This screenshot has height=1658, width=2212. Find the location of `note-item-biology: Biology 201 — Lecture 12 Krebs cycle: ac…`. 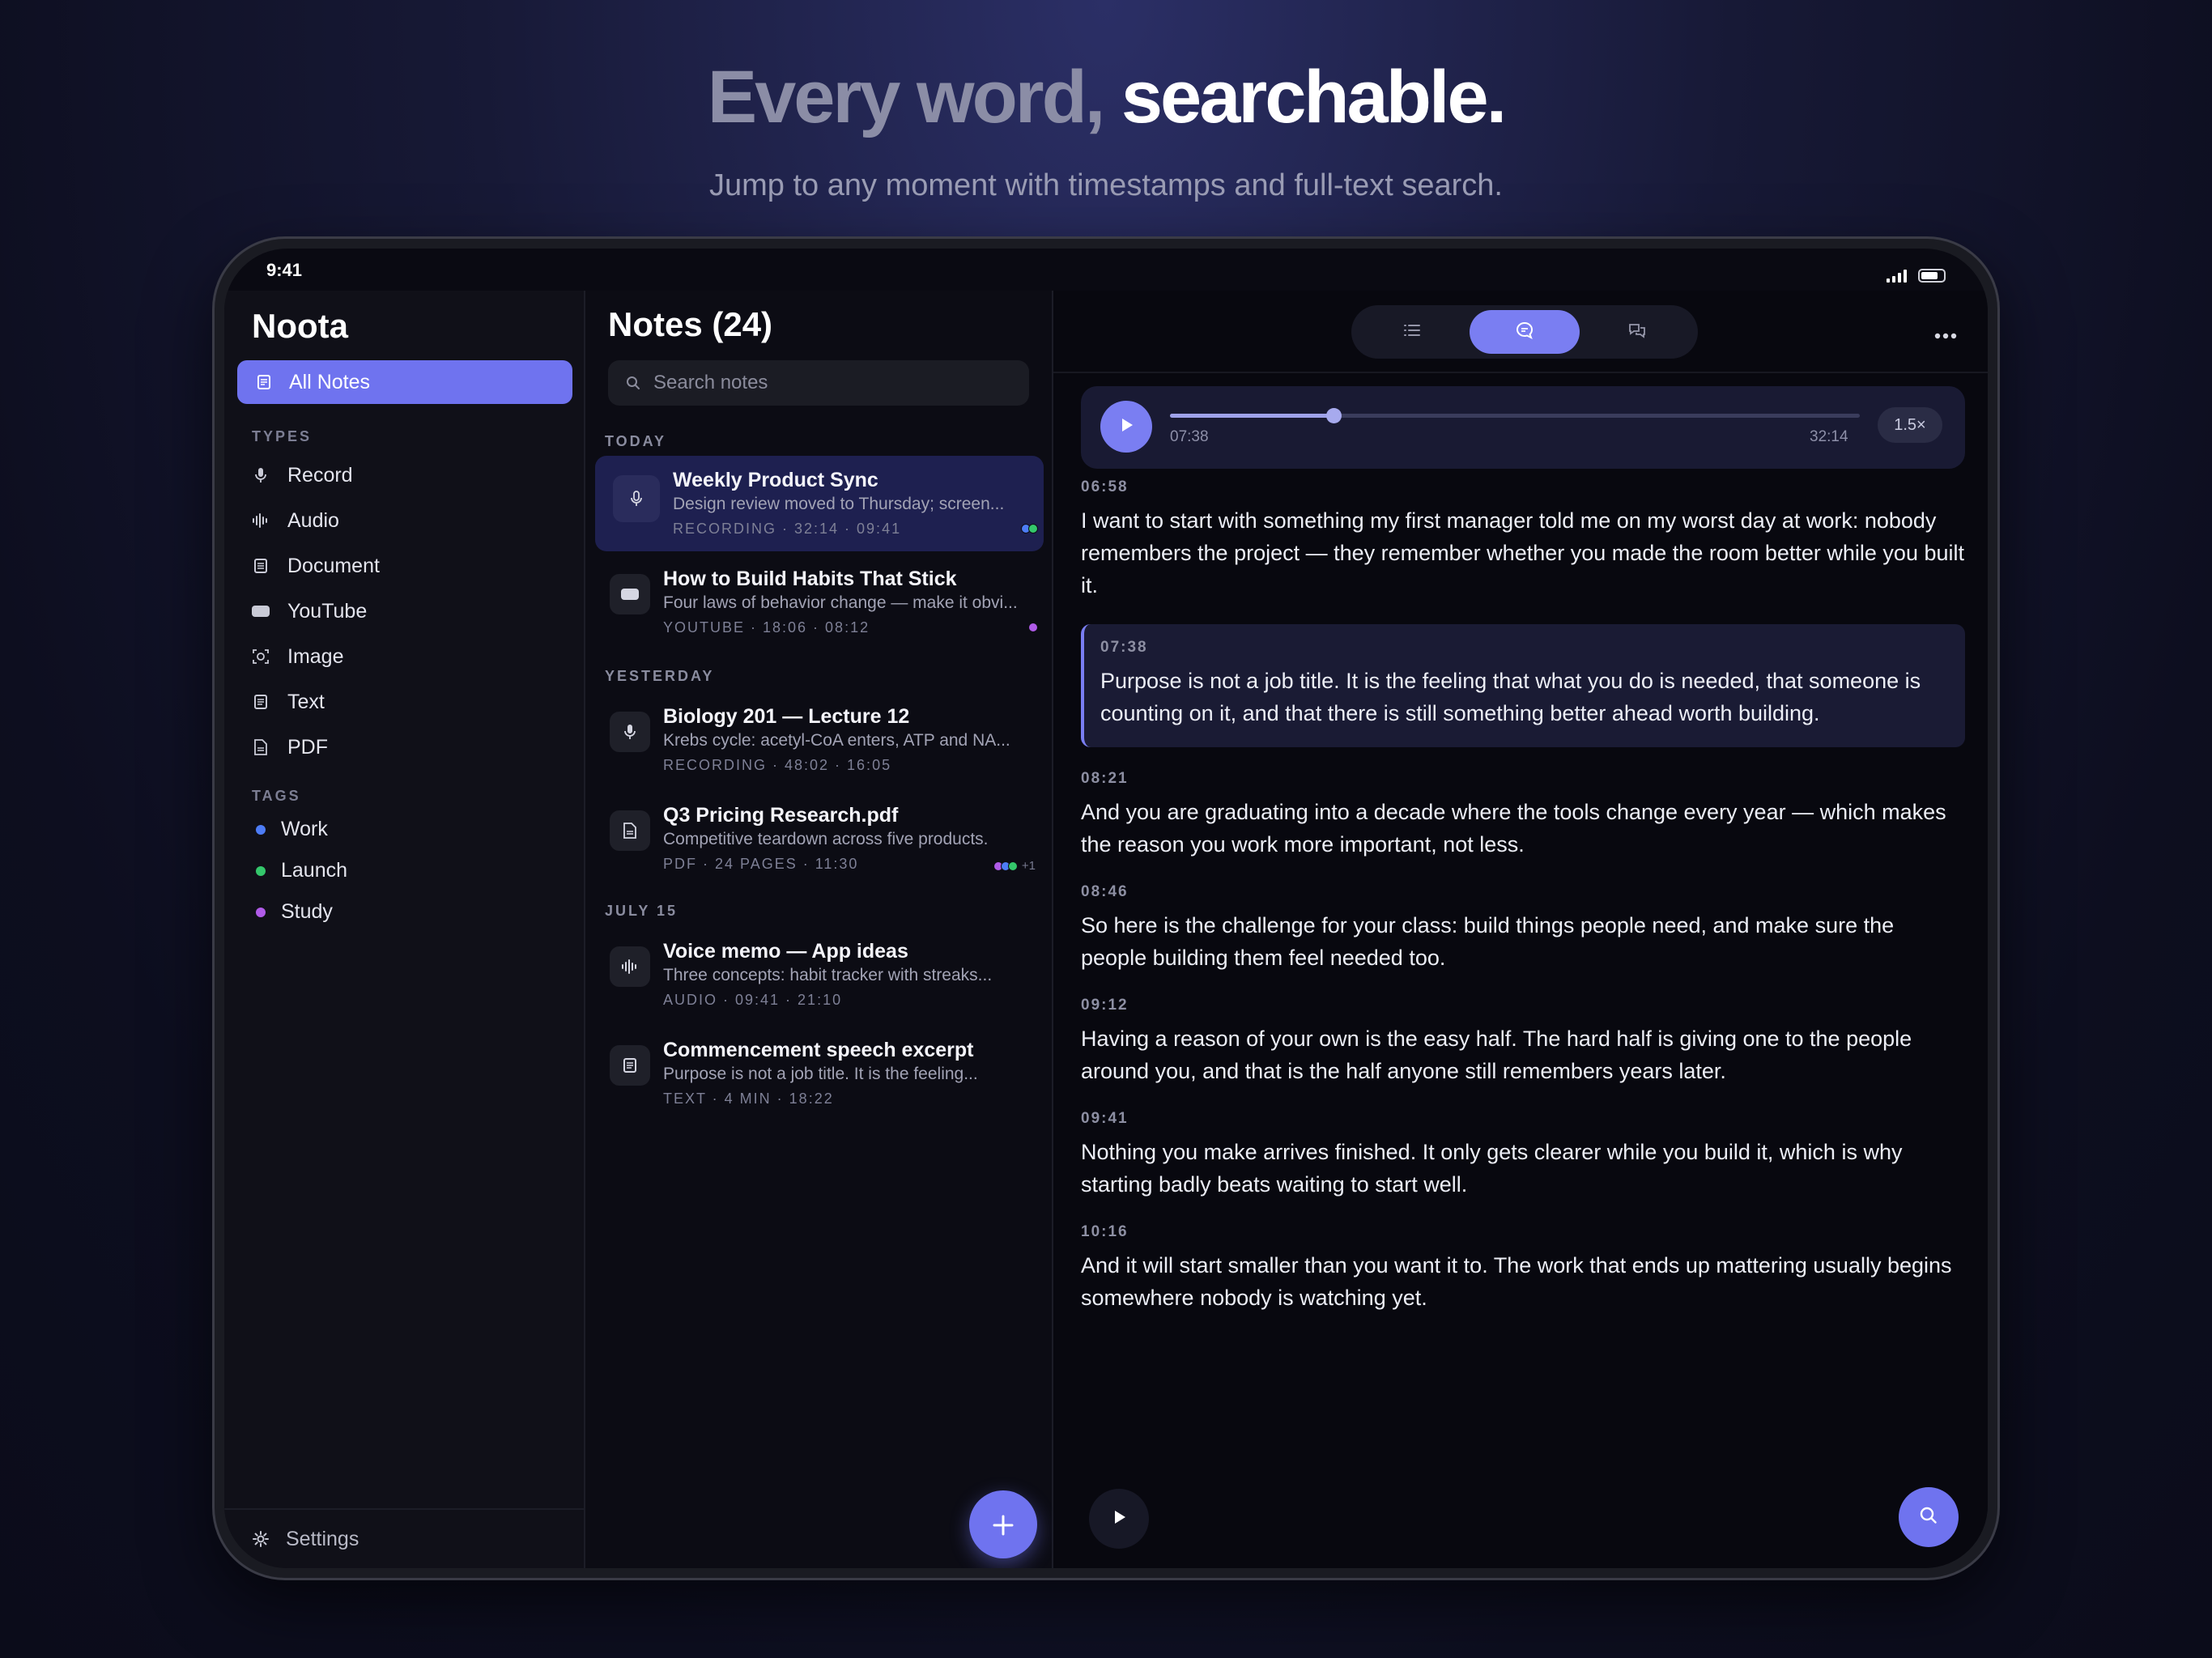

note-item-biology: Biology 201 — Lecture 12 Krebs cycle: ac… is located at coordinates (820, 740).